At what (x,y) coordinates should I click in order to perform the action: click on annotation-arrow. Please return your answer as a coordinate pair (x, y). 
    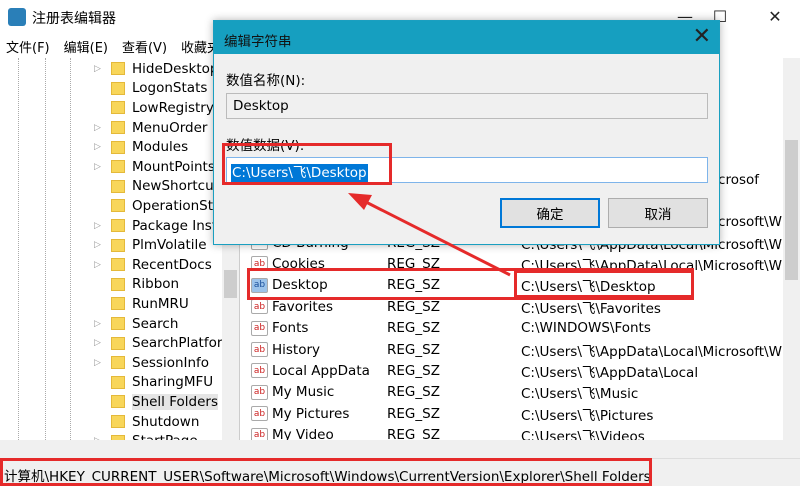
    Looking at the image, I should click on (429, 235).